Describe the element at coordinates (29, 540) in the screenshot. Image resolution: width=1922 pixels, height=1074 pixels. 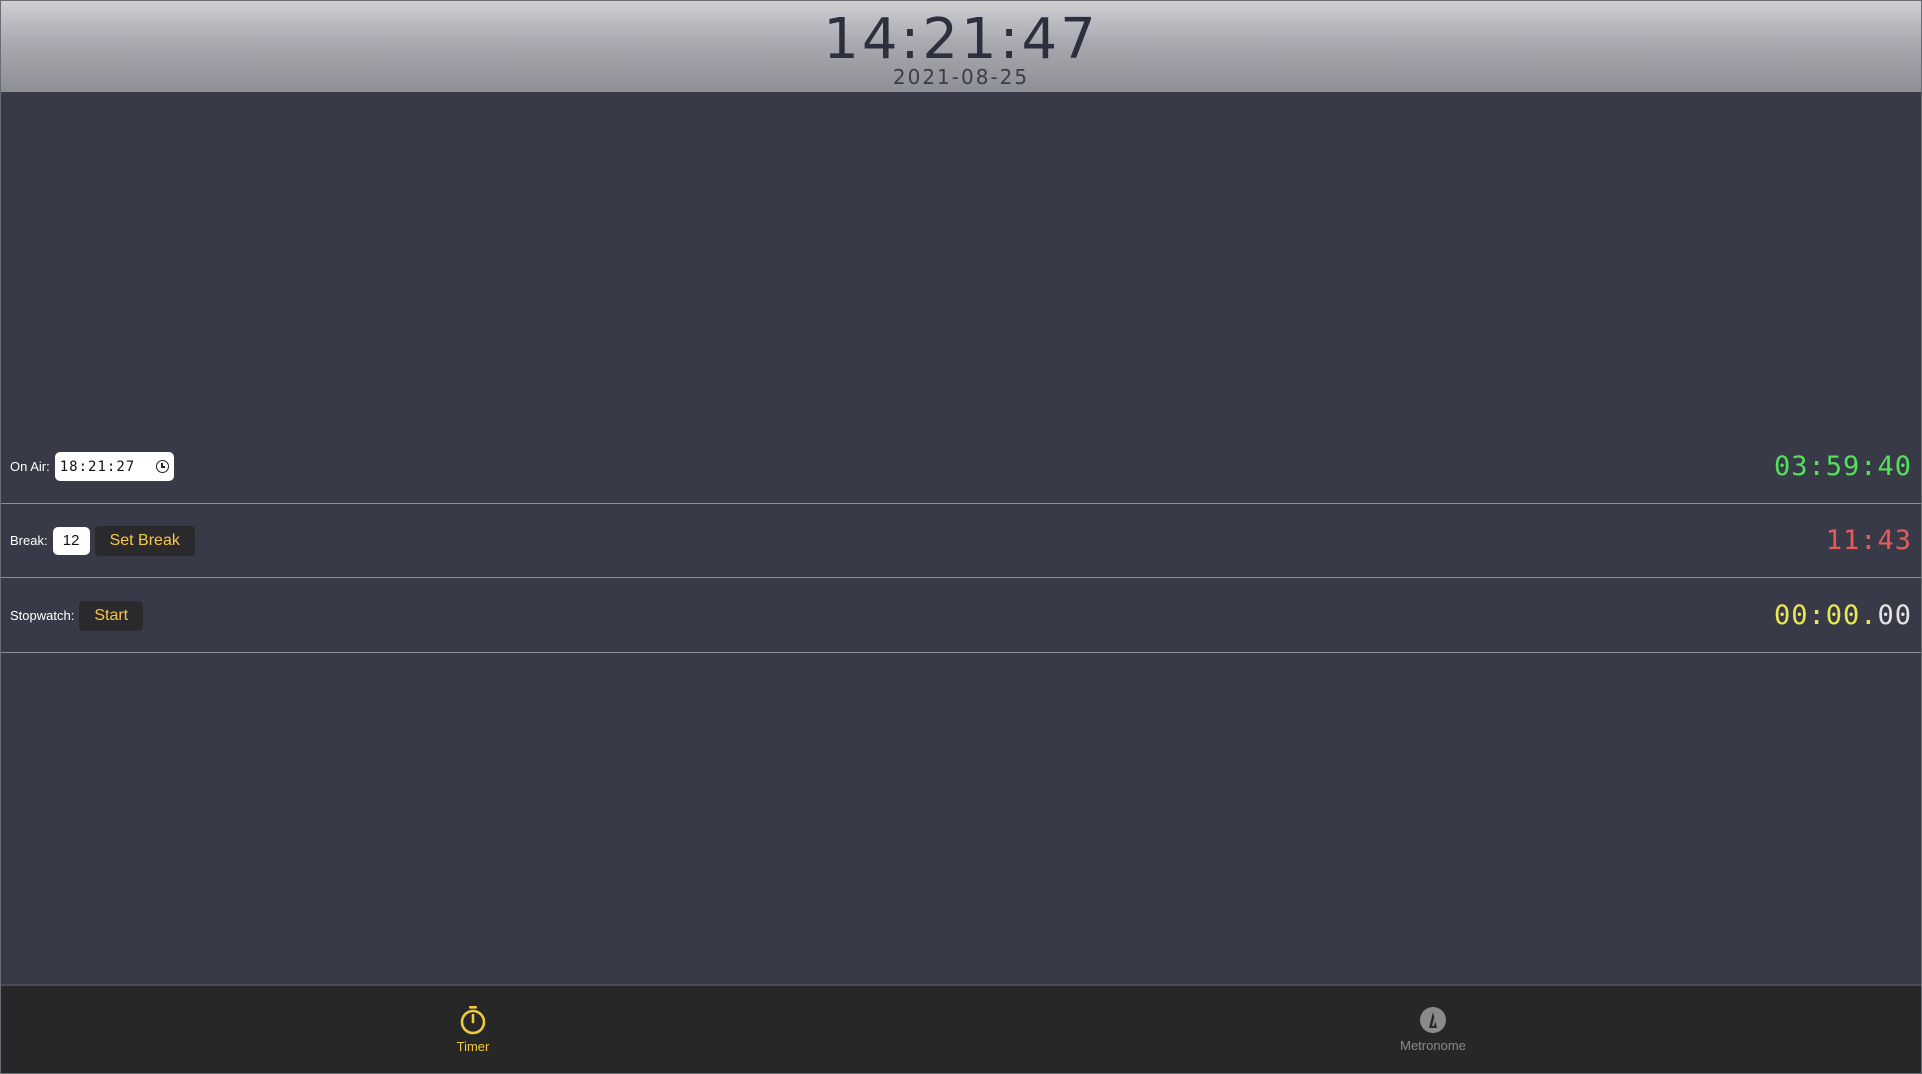
I see `break-label: Break:` at that location.